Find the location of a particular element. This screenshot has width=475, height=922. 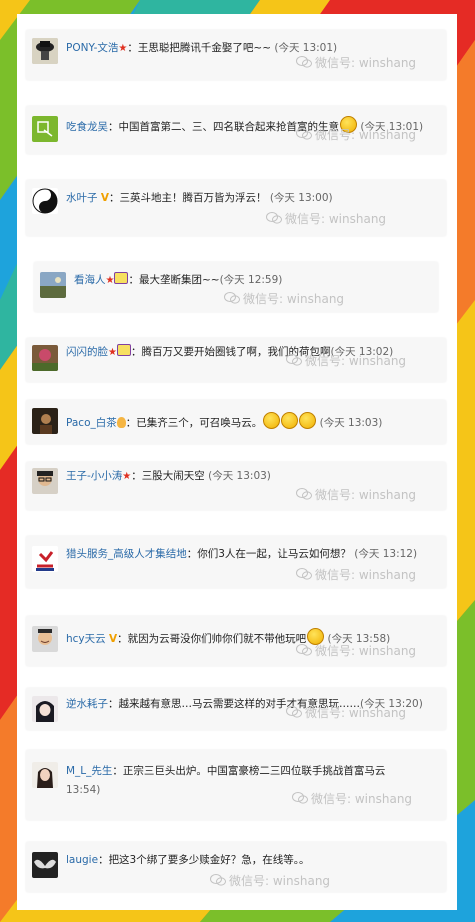

comment-text: 王思聪把腾讯千金娶了吧~~ is located at coordinates (204, 48).